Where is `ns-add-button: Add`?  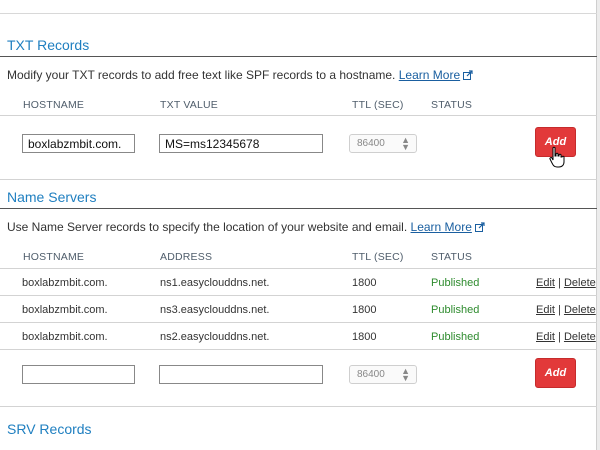 ns-add-button: Add is located at coordinates (555, 373).